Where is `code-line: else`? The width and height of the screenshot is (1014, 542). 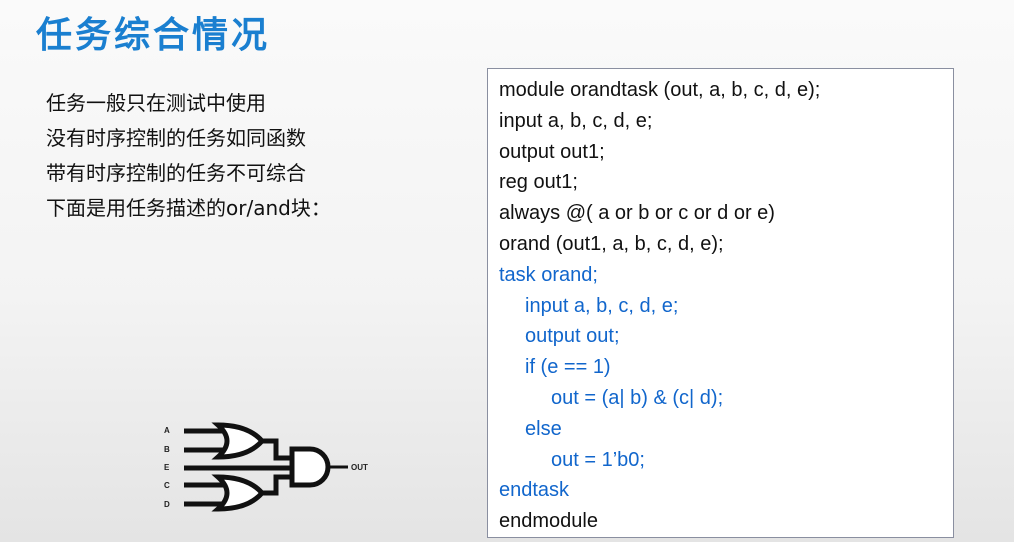 code-line: else is located at coordinates (543, 428).